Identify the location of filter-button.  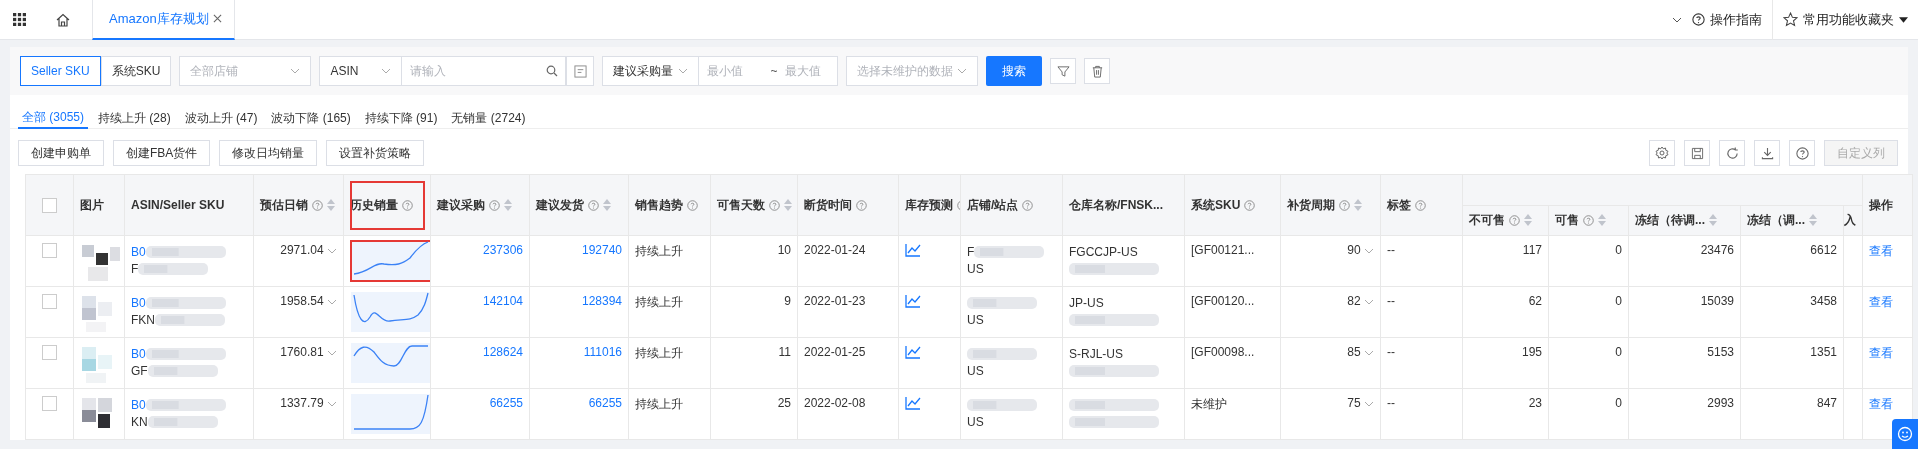
(1063, 71).